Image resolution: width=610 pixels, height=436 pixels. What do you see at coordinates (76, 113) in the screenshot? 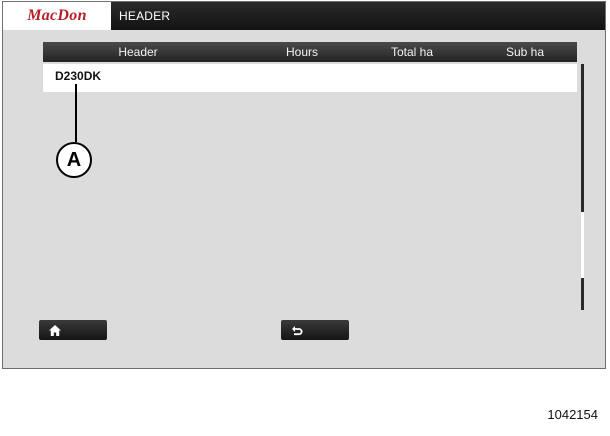
I see `callout-leader-line` at bounding box center [76, 113].